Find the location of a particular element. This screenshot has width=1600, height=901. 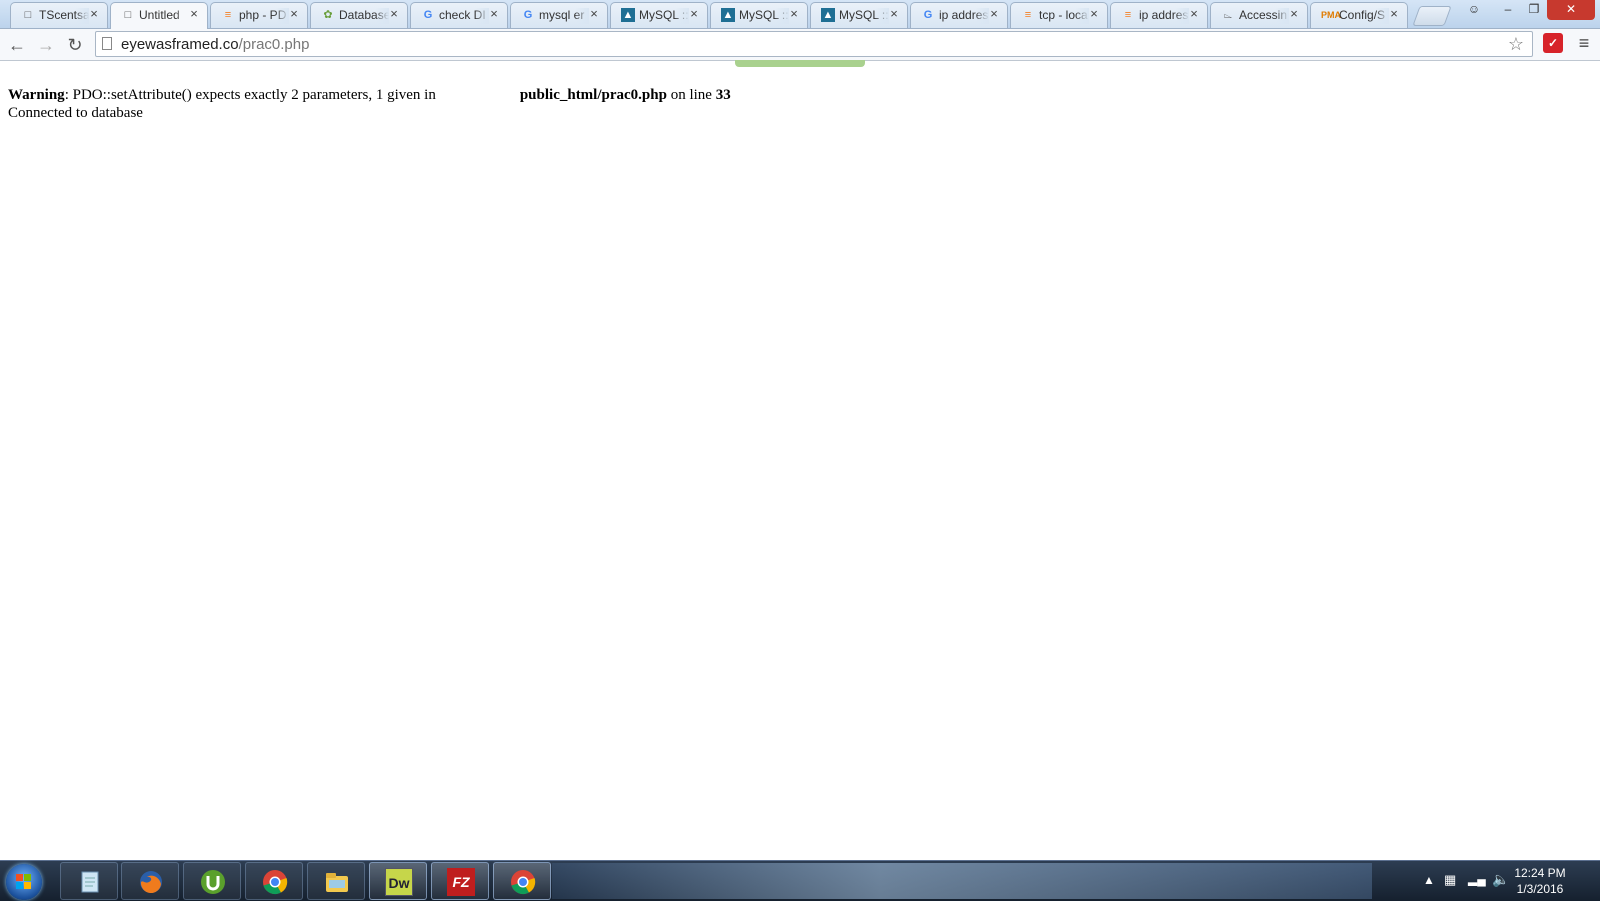

taskbar-dreamweaver: Dw is located at coordinates (398, 881).